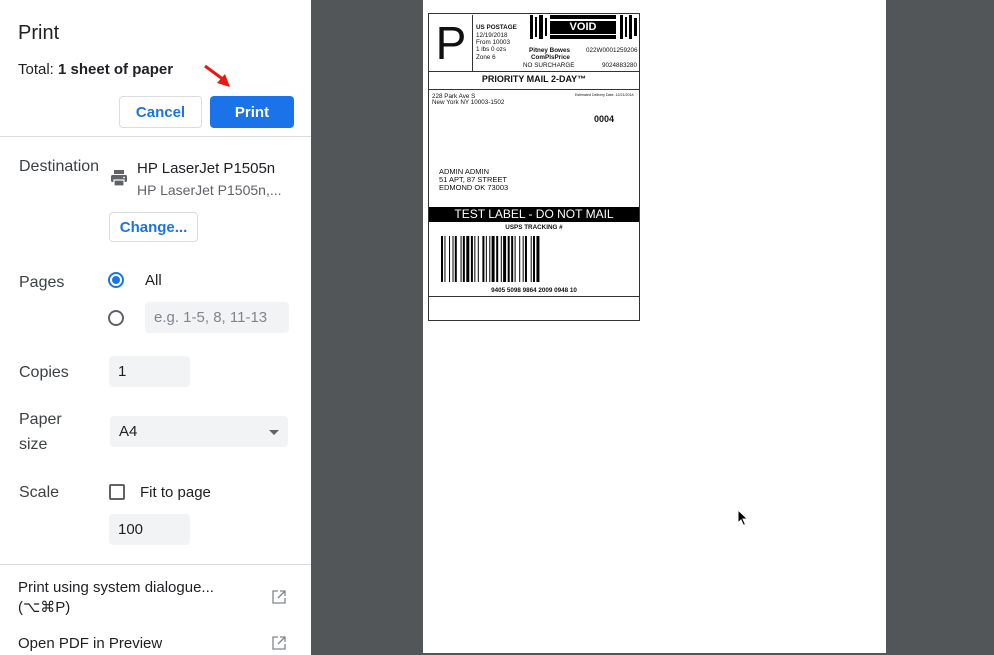  What do you see at coordinates (149, 371) in the screenshot?
I see `copies-input: 1` at bounding box center [149, 371].